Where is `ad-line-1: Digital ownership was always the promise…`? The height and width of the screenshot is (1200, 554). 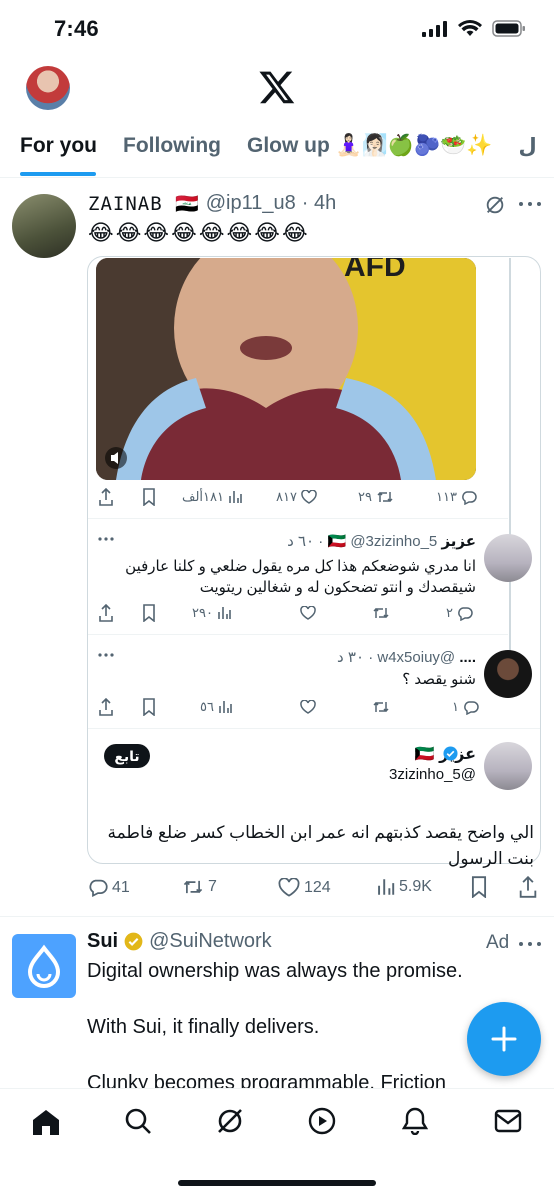
ad-line-1: Digital ownership was always the promise… is located at coordinates (275, 971).